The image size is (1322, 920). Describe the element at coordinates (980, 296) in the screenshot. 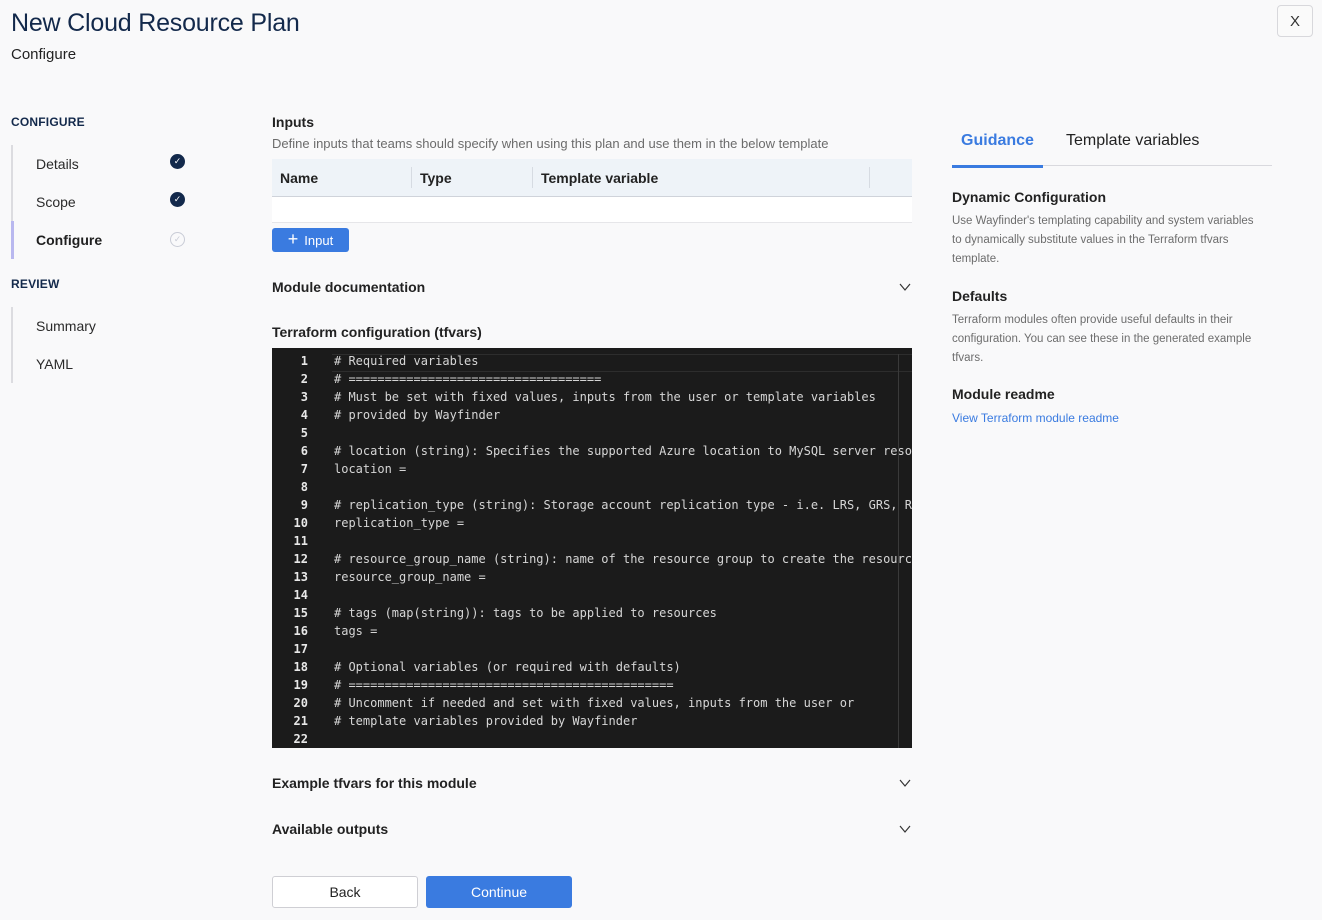

I see `guidance-title-defaults: Defaults` at that location.